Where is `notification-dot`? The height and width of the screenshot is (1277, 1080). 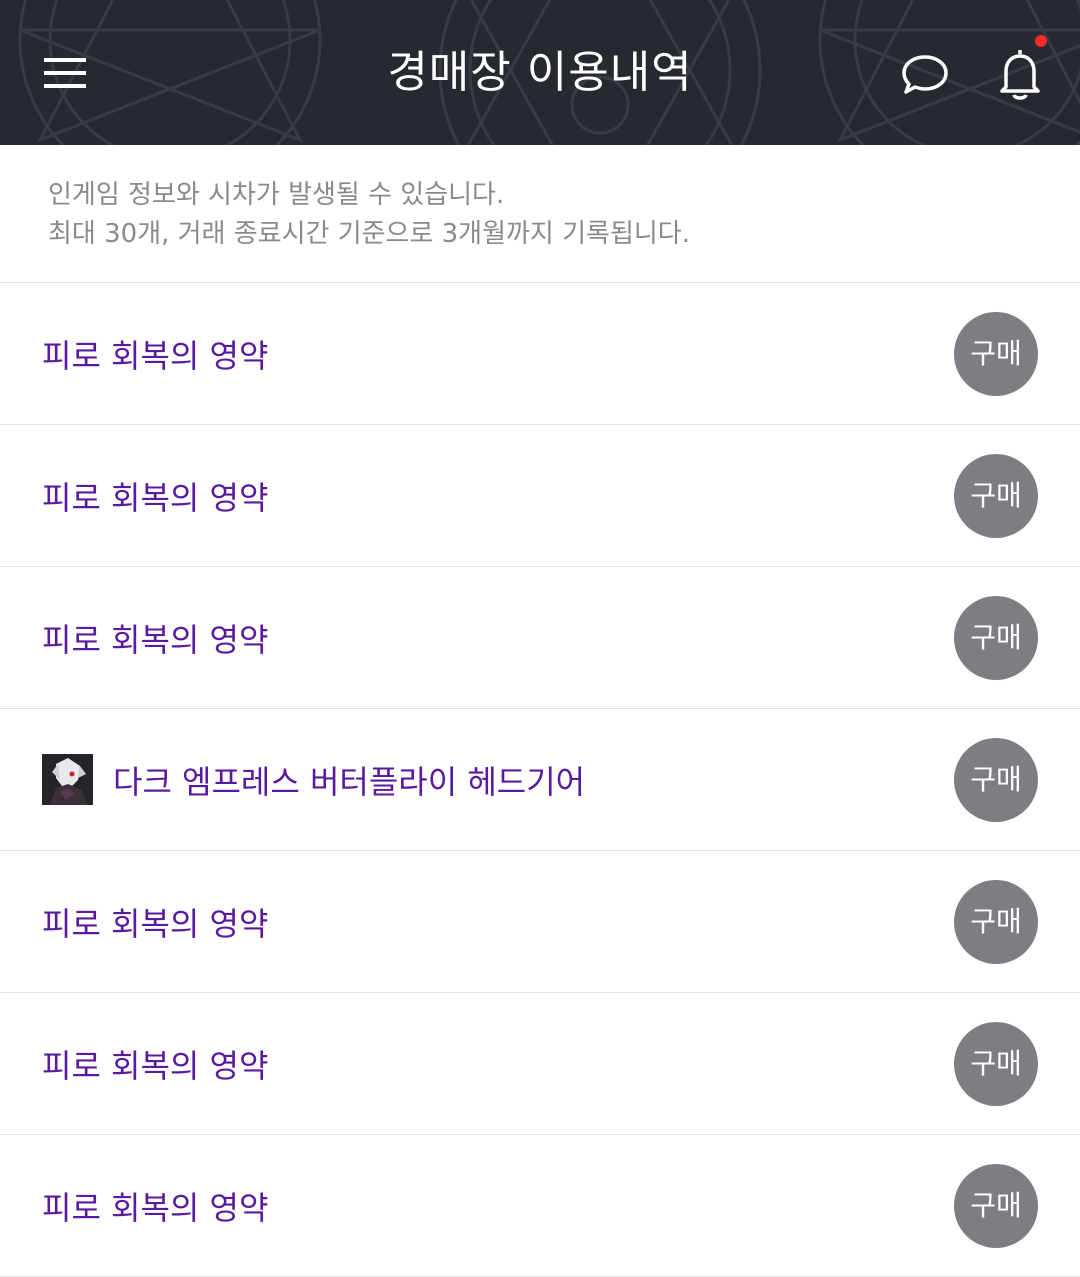 notification-dot is located at coordinates (1041, 41).